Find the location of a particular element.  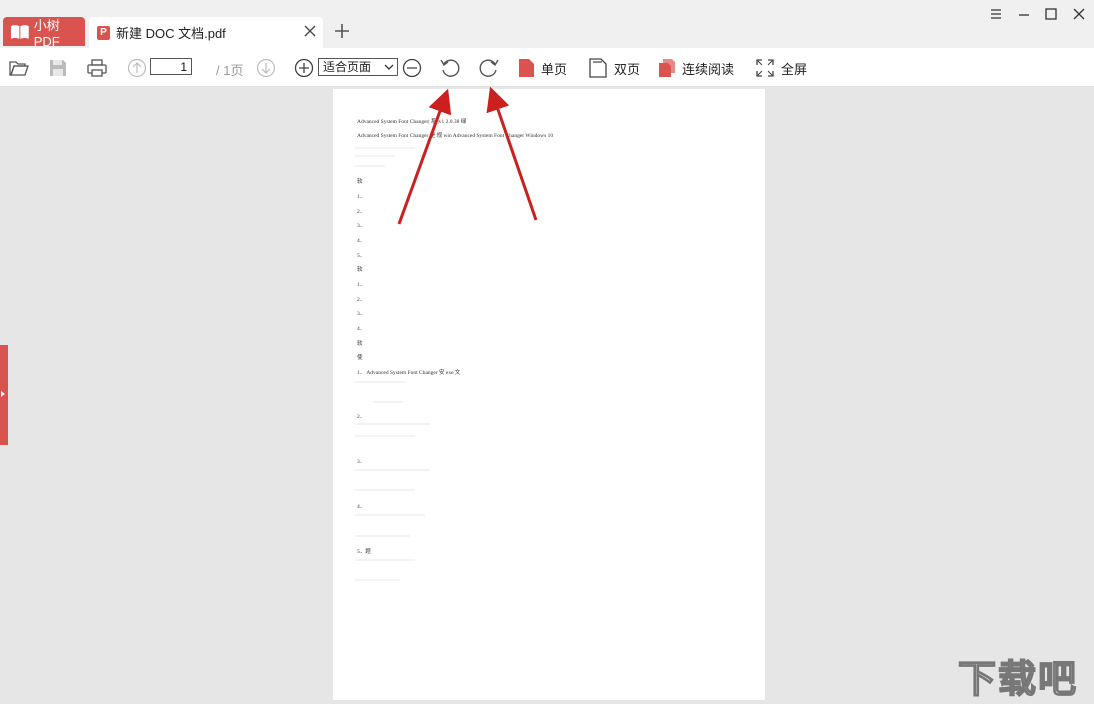

new-tab-icon is located at coordinates (342, 31).